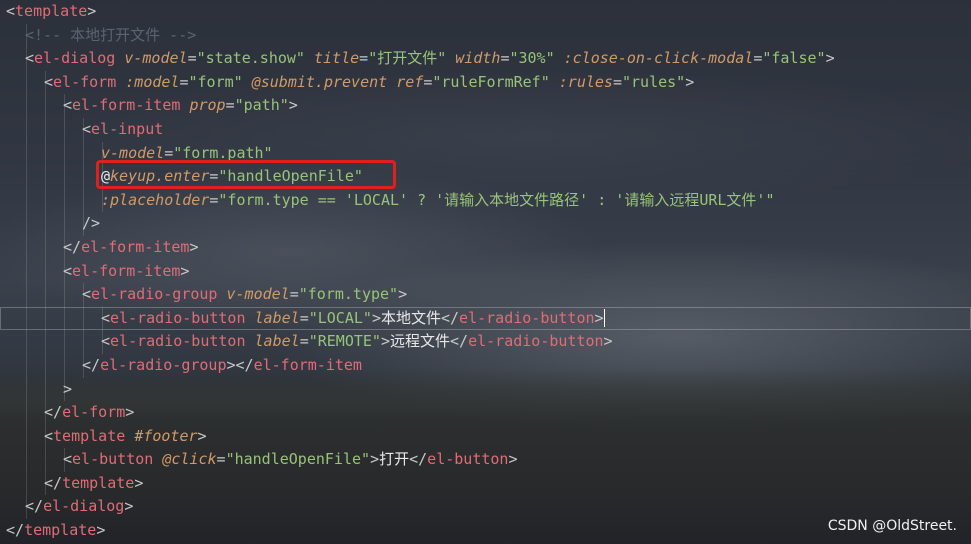 The image size is (971, 544). I want to click on code-line-content: <!-- 本地打开文件 -->, so click(110, 36).